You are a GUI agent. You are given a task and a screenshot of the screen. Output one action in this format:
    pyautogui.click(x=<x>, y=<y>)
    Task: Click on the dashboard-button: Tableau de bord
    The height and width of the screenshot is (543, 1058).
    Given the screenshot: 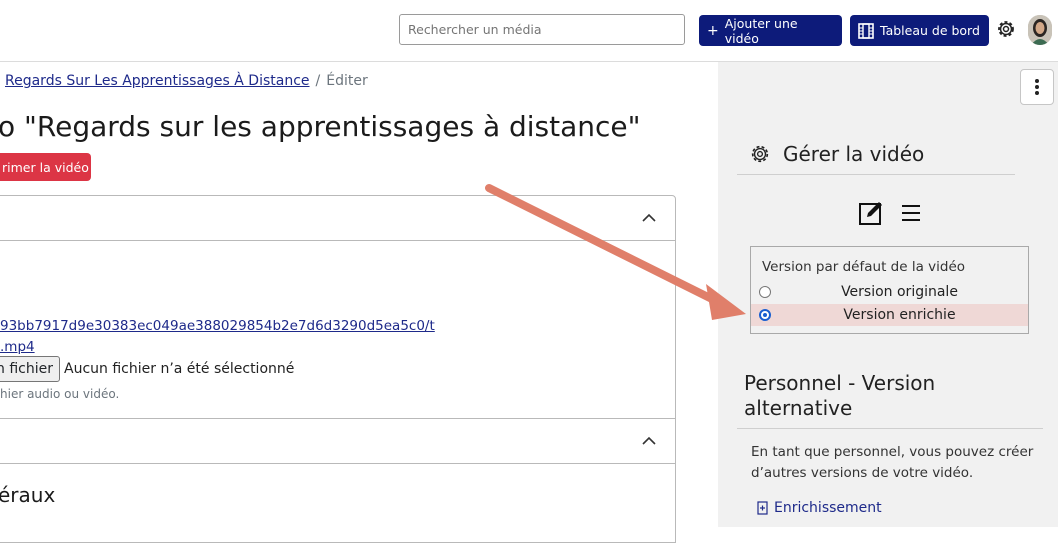 What is the action you would take?
    pyautogui.click(x=919, y=30)
    